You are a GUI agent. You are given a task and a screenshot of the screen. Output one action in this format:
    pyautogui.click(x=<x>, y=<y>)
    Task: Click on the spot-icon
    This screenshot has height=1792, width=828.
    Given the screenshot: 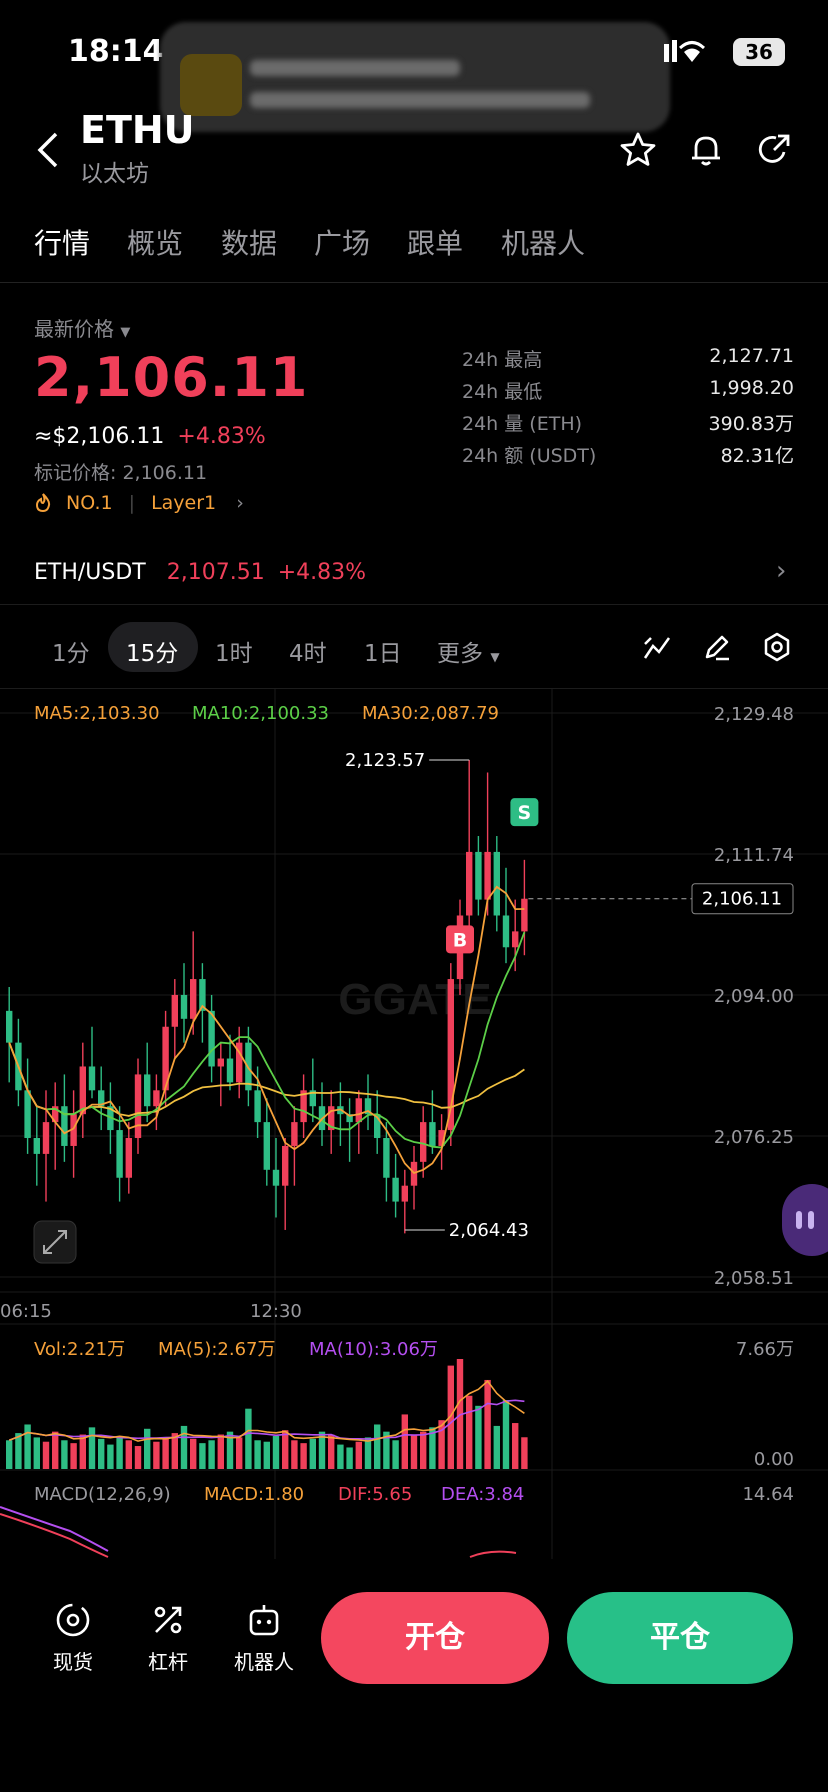 What is the action you would take?
    pyautogui.click(x=73, y=1620)
    